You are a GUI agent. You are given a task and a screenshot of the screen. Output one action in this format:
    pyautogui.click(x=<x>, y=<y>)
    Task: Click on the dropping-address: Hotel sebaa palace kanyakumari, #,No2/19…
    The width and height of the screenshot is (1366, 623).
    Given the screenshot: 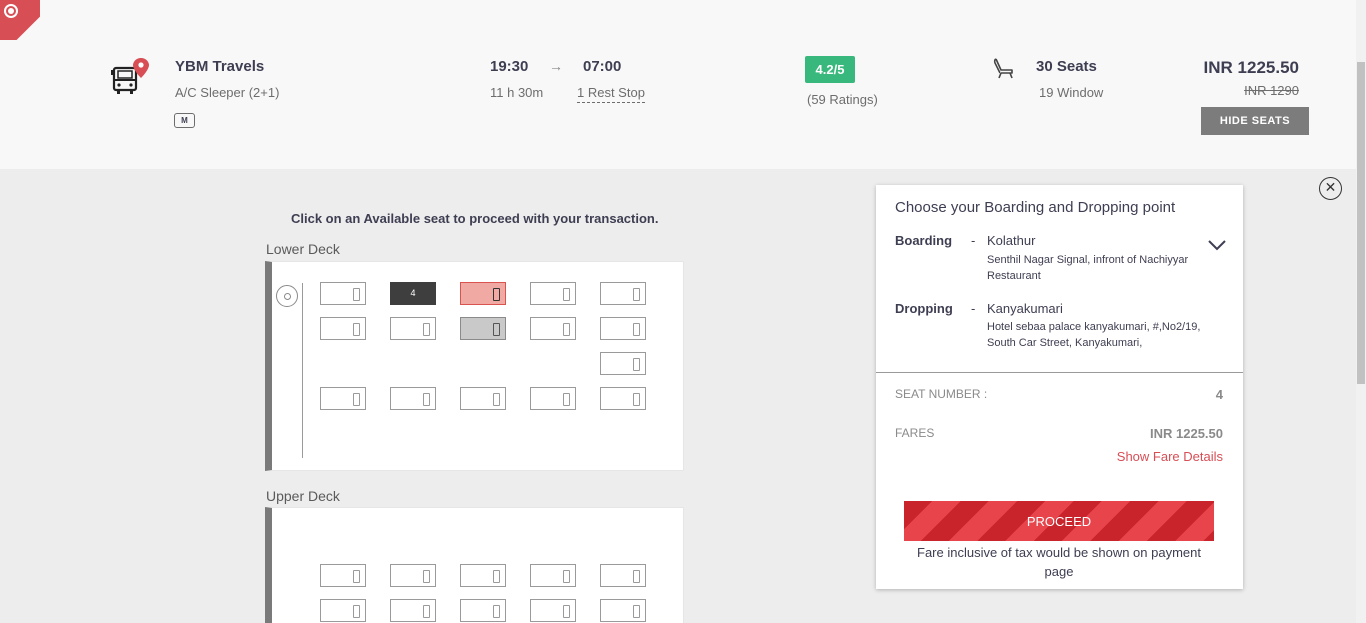 What is the action you would take?
    pyautogui.click(x=1094, y=335)
    